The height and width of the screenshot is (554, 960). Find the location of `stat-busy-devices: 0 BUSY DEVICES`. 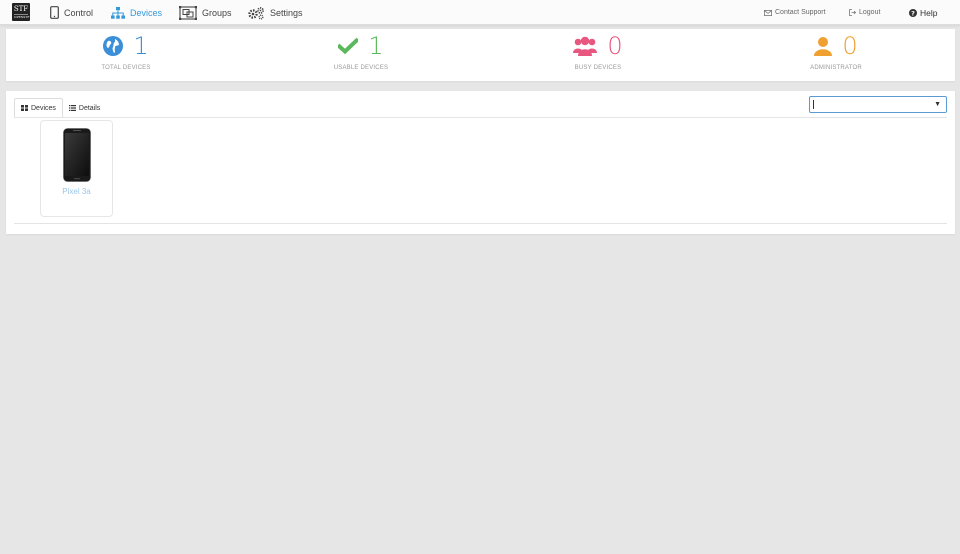

stat-busy-devices: 0 BUSY DEVICES is located at coordinates (598, 52).